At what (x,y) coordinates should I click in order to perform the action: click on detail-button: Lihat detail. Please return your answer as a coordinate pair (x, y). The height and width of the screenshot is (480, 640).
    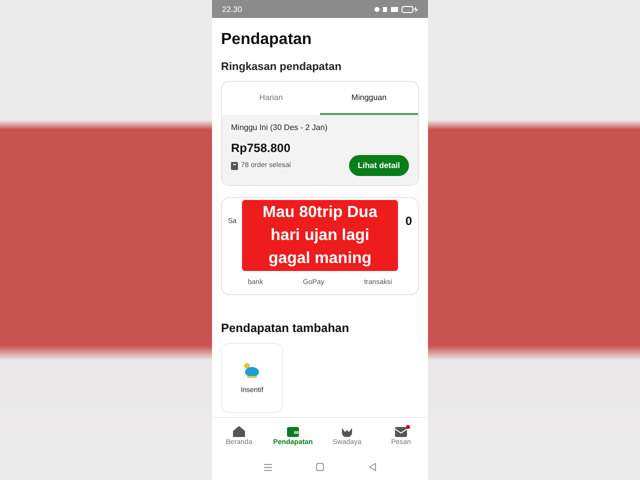
    Looking at the image, I should click on (378, 165).